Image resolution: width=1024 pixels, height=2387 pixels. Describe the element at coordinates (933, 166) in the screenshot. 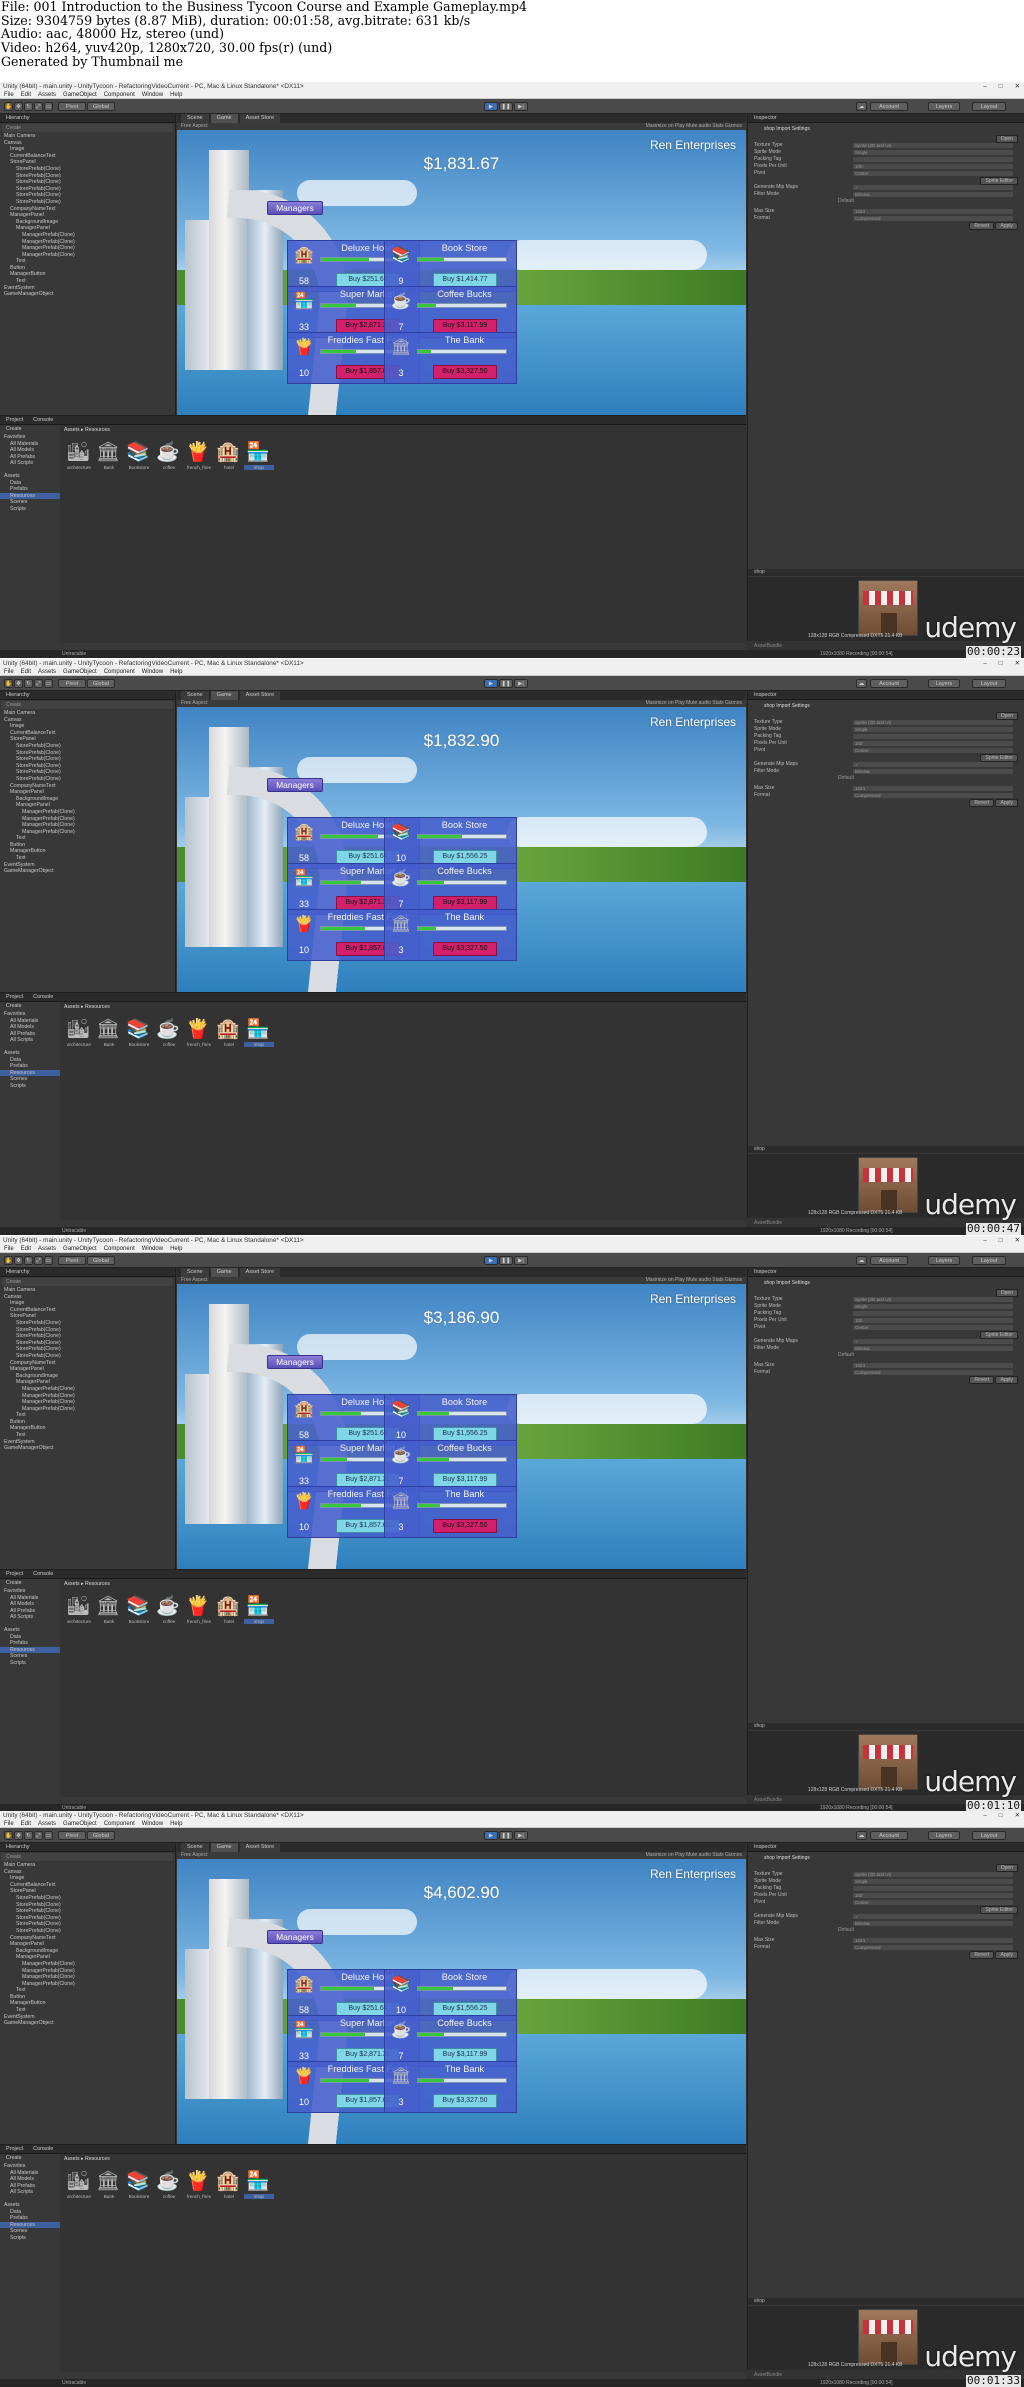

I see `inspector-value-field: 100` at that location.